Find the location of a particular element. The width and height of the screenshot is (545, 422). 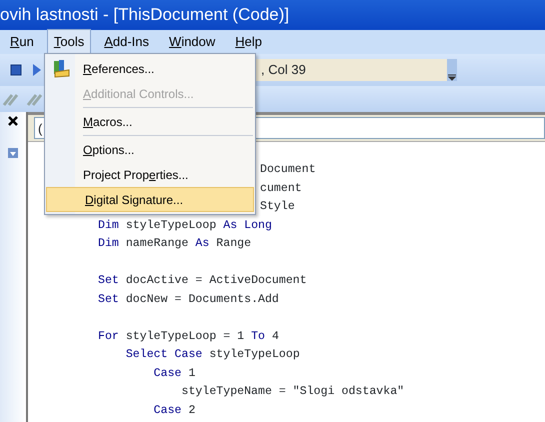

code-line: Style is located at coordinates (277, 207).